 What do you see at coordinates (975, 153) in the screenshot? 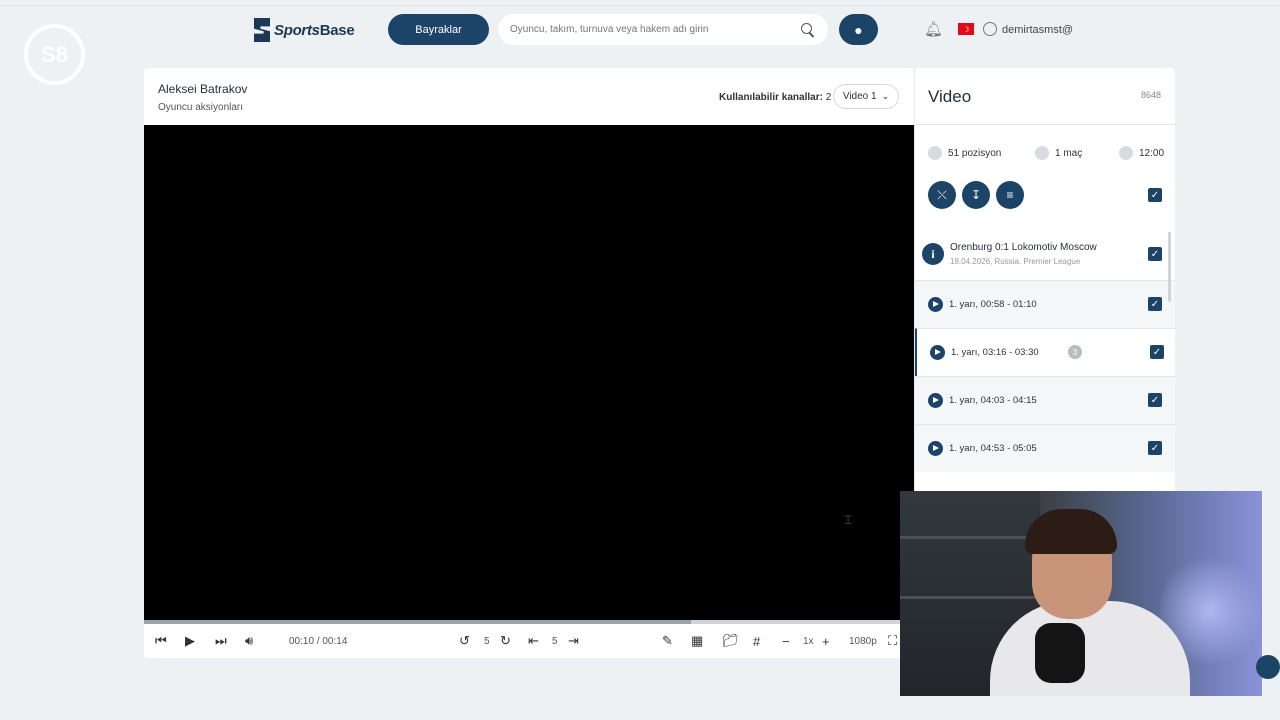
I see `positions-count: 51 pozisyon` at bounding box center [975, 153].